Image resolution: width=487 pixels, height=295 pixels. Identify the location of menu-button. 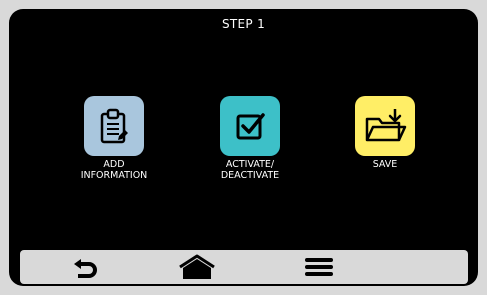
(319, 267).